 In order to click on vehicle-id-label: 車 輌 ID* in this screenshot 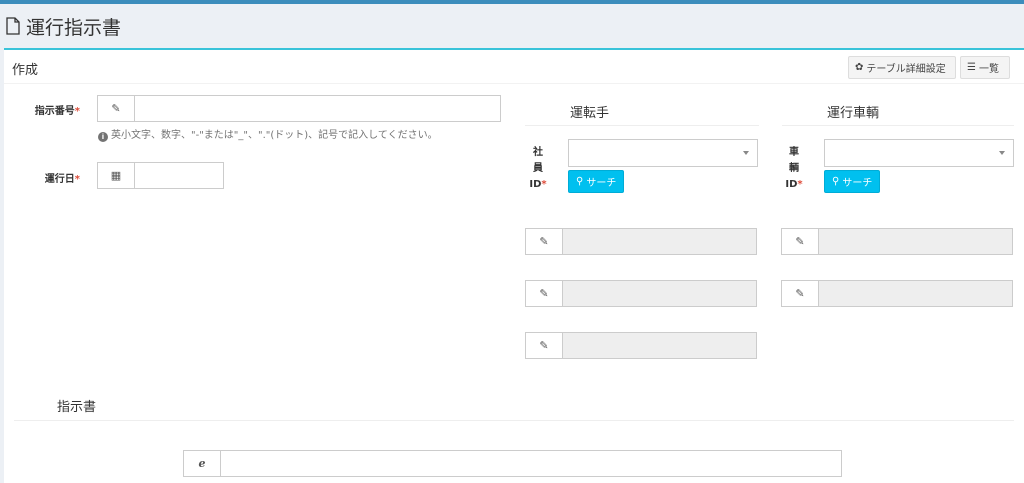, I will do `click(794, 169)`.